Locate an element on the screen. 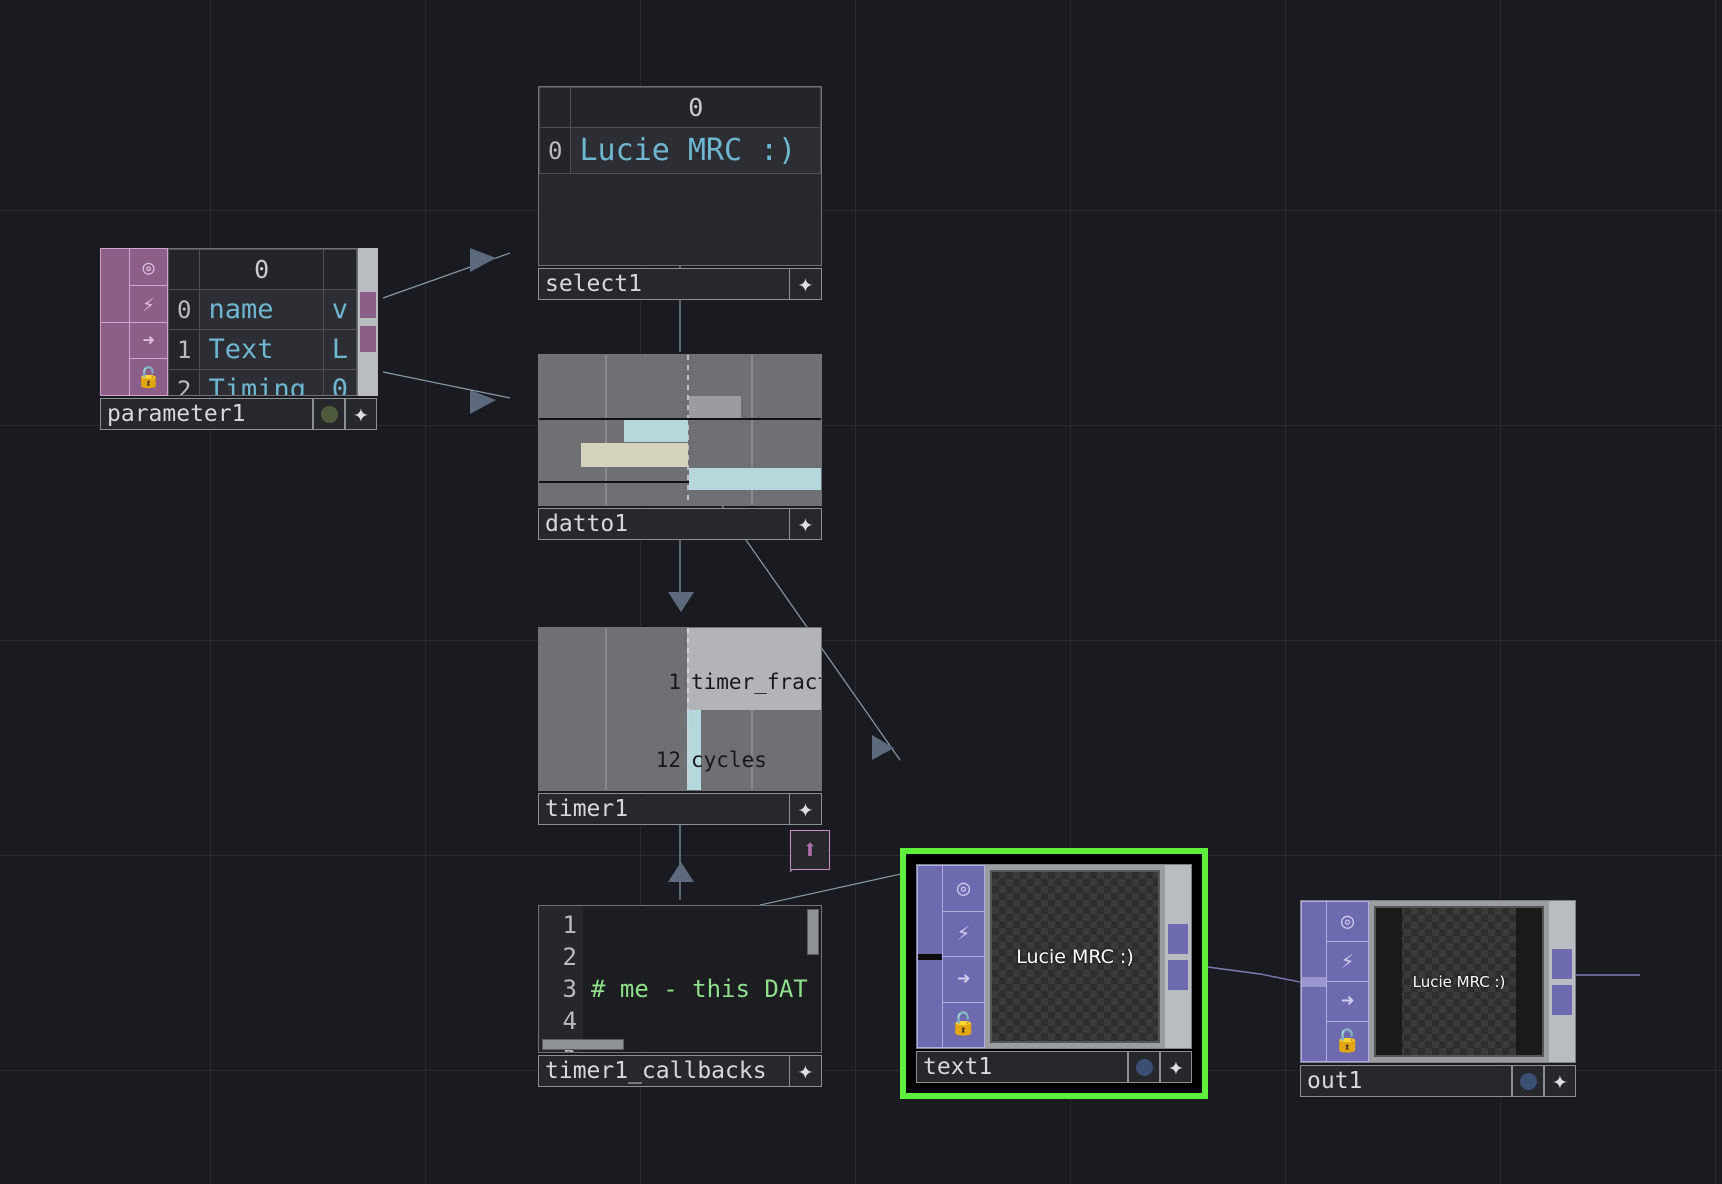 The width and height of the screenshot is (1722, 1184). node-datto1: datto1 ✦ is located at coordinates (680, 447).